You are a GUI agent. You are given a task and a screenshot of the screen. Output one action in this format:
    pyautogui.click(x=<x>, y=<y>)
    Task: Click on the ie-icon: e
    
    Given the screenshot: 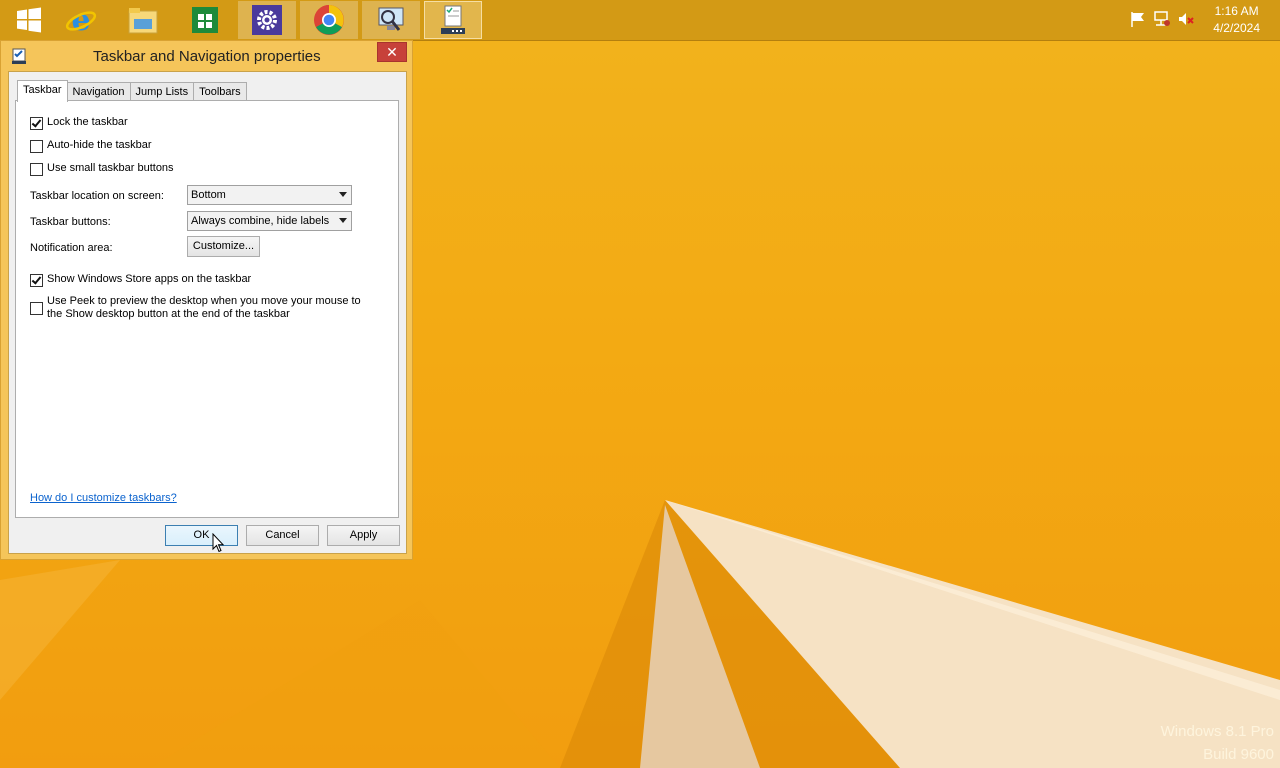 What is the action you would take?
    pyautogui.click(x=81, y=20)
    